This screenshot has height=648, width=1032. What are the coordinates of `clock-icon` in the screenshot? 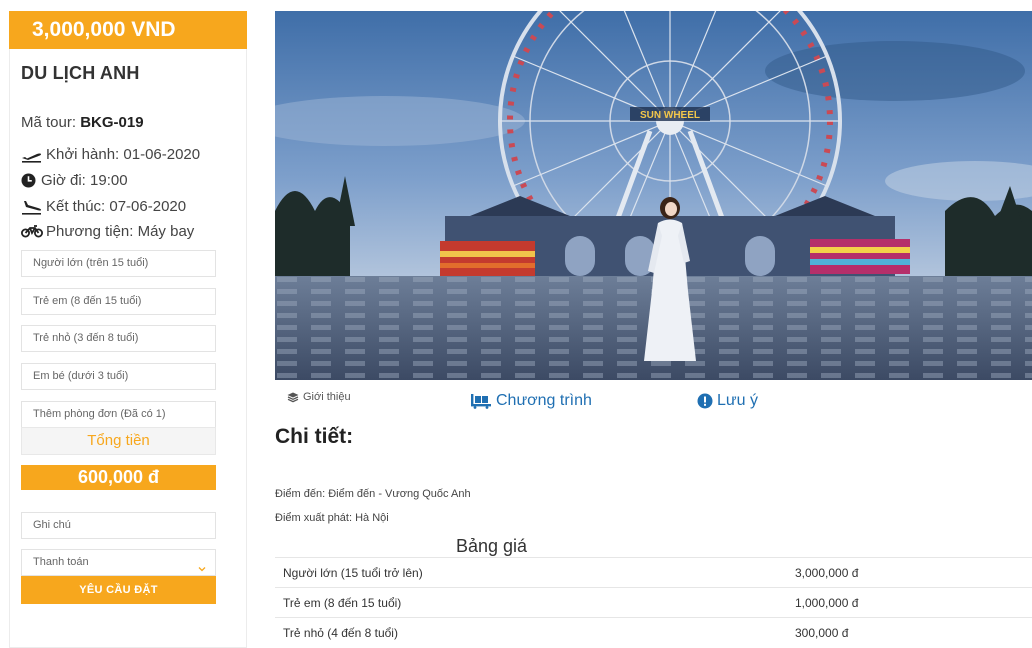 It's located at (29, 181).